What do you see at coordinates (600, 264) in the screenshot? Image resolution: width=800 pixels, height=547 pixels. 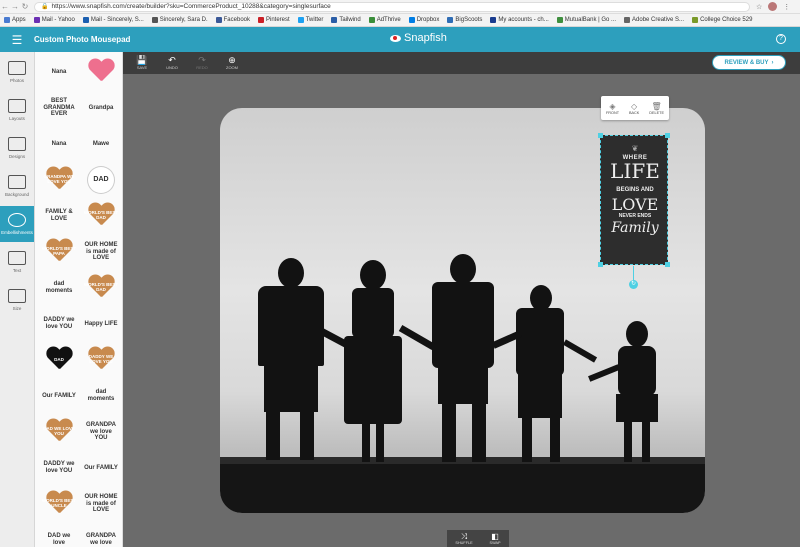 I see `resize-handle-bottom-left` at bounding box center [600, 264].